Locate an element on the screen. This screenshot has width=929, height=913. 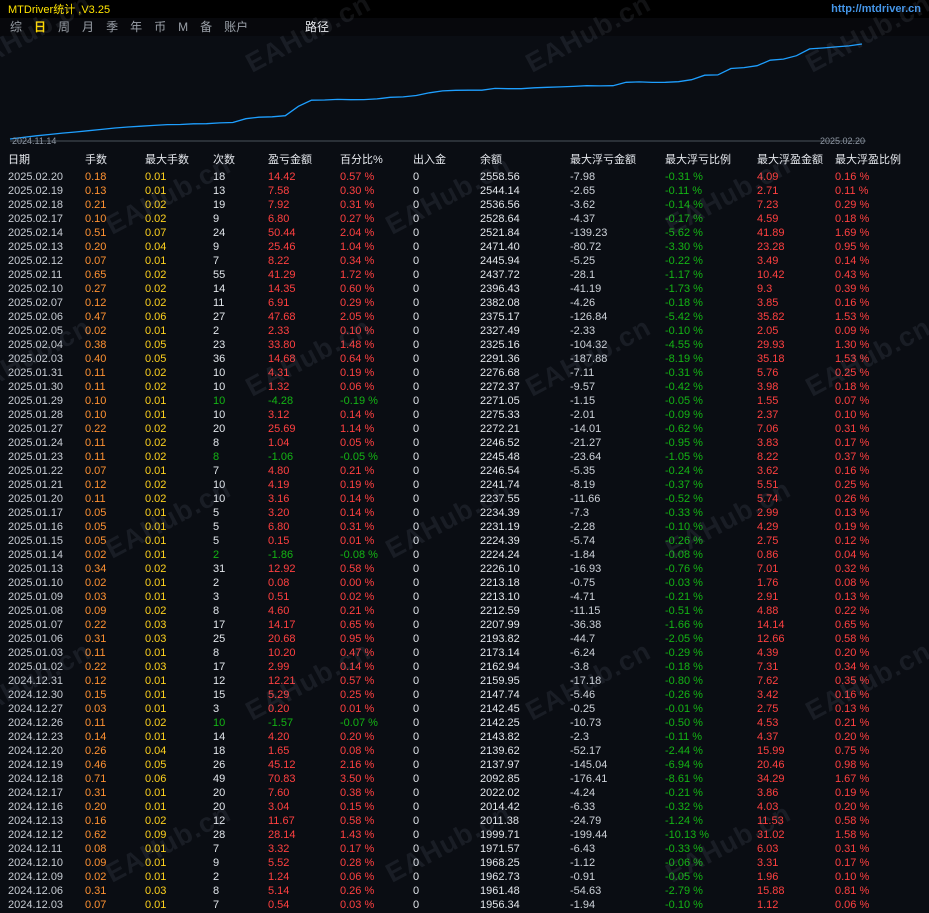
cell-date: 2025.01.13 is located at coordinates (36, 569).